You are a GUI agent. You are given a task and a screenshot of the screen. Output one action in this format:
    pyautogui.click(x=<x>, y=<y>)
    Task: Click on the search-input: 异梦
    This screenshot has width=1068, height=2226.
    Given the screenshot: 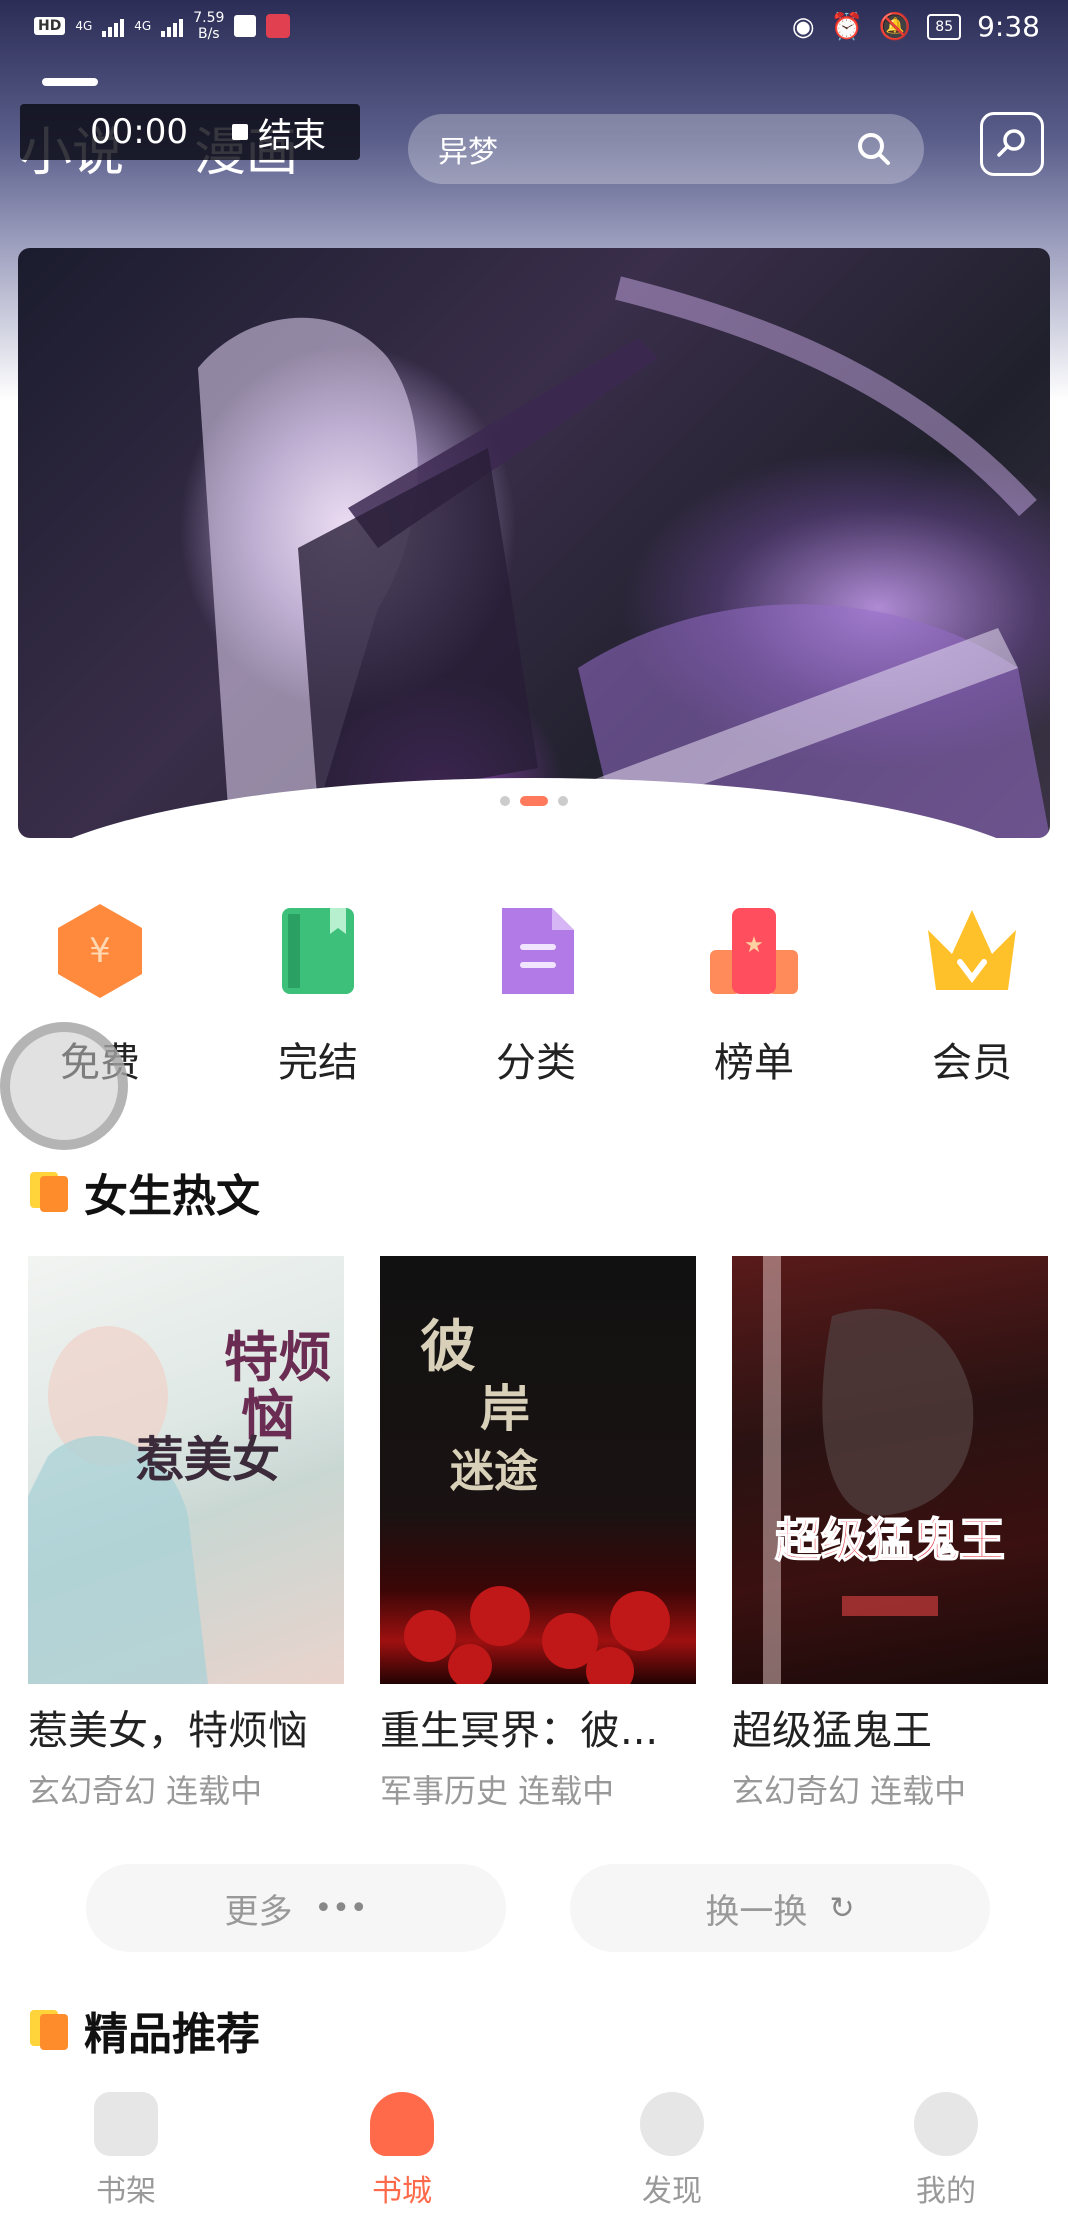 What is the action you would take?
    pyautogui.click(x=645, y=149)
    